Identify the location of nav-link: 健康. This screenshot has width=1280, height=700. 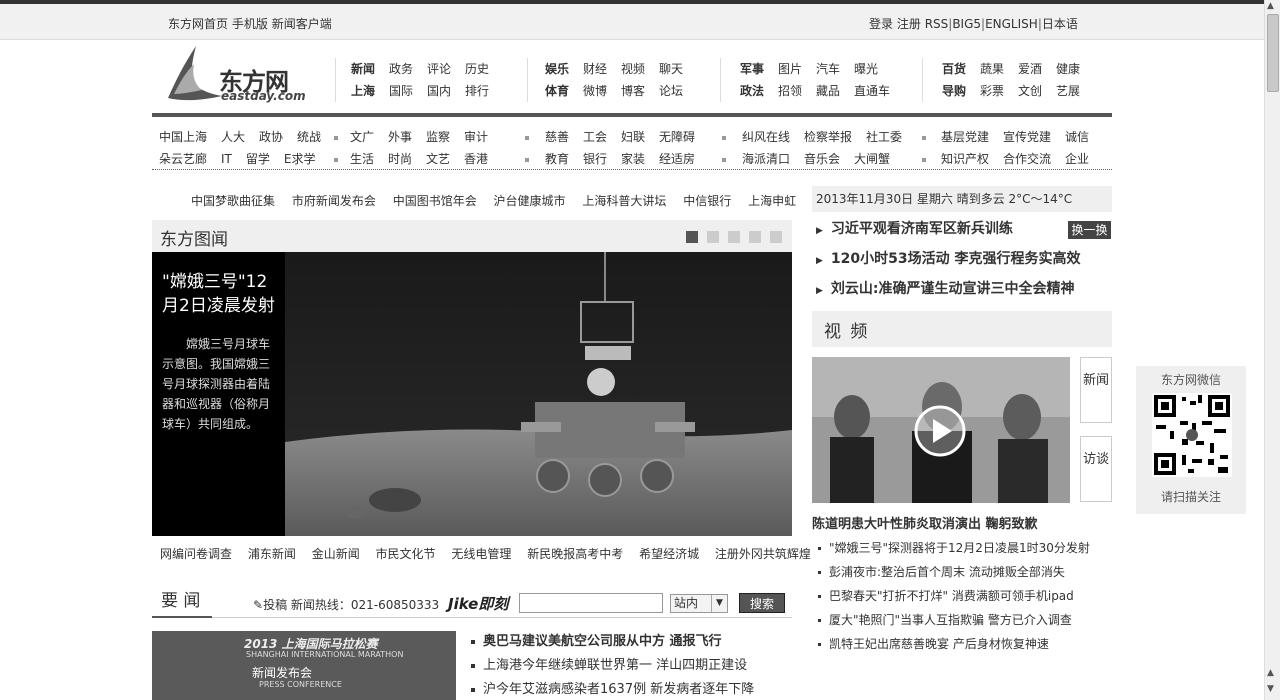
(1068, 69).